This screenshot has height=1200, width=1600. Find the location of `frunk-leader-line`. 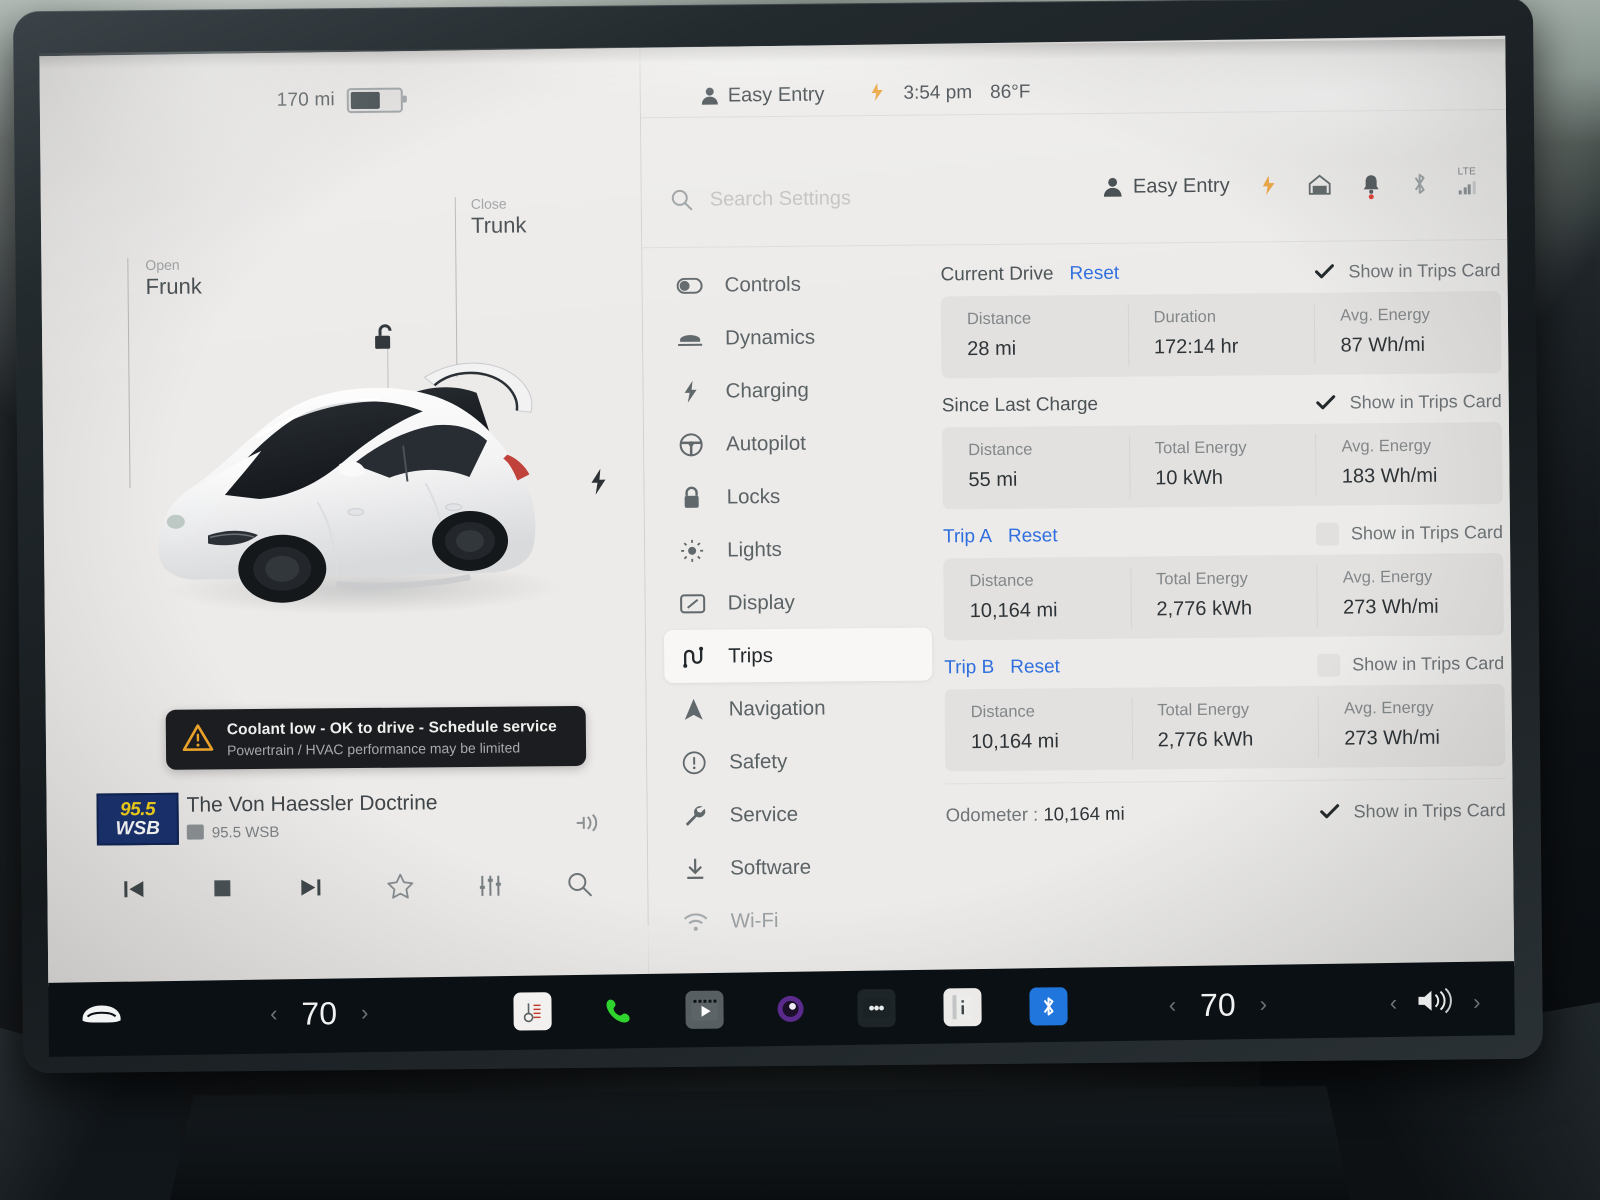

frunk-leader-line is located at coordinates (129, 373).